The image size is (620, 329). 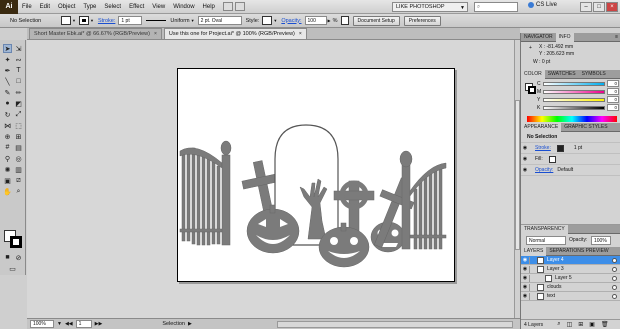 What do you see at coordinates (315, 20) in the screenshot?
I see `opacity-field: 100` at bounding box center [315, 20].